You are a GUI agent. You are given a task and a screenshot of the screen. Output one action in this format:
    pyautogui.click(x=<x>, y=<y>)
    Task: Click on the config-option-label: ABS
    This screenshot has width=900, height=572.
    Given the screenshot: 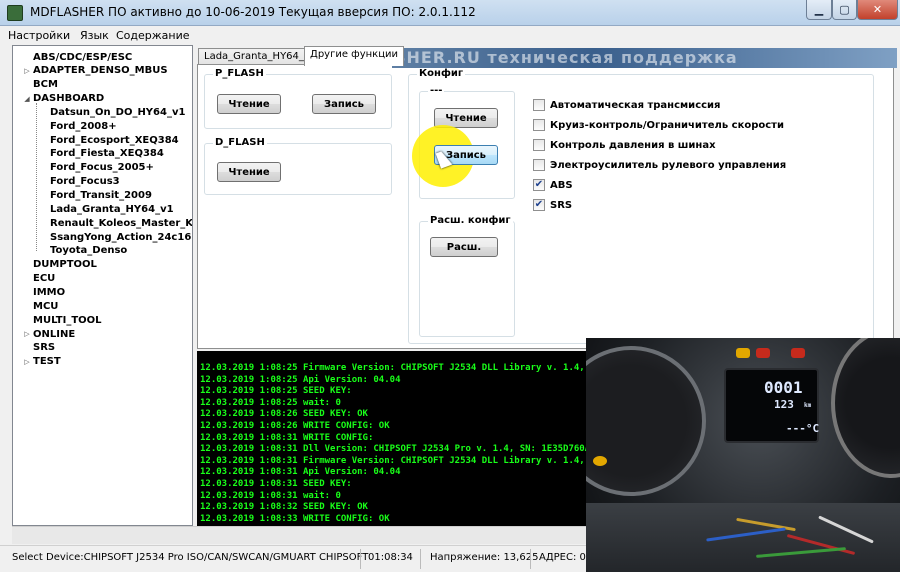 What is the action you would take?
    pyautogui.click(x=561, y=185)
    